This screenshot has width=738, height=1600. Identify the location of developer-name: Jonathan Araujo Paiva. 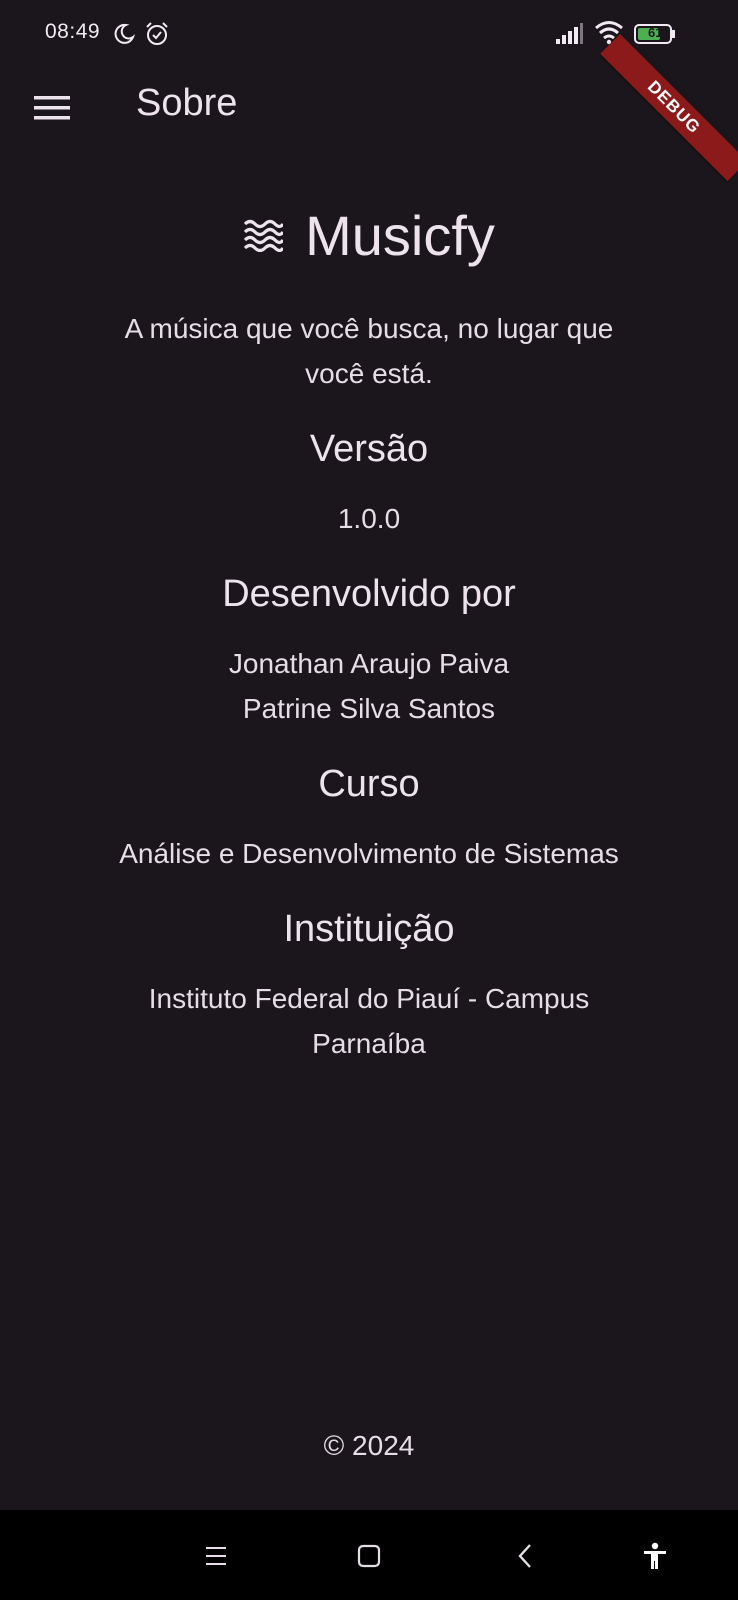
(369, 663).